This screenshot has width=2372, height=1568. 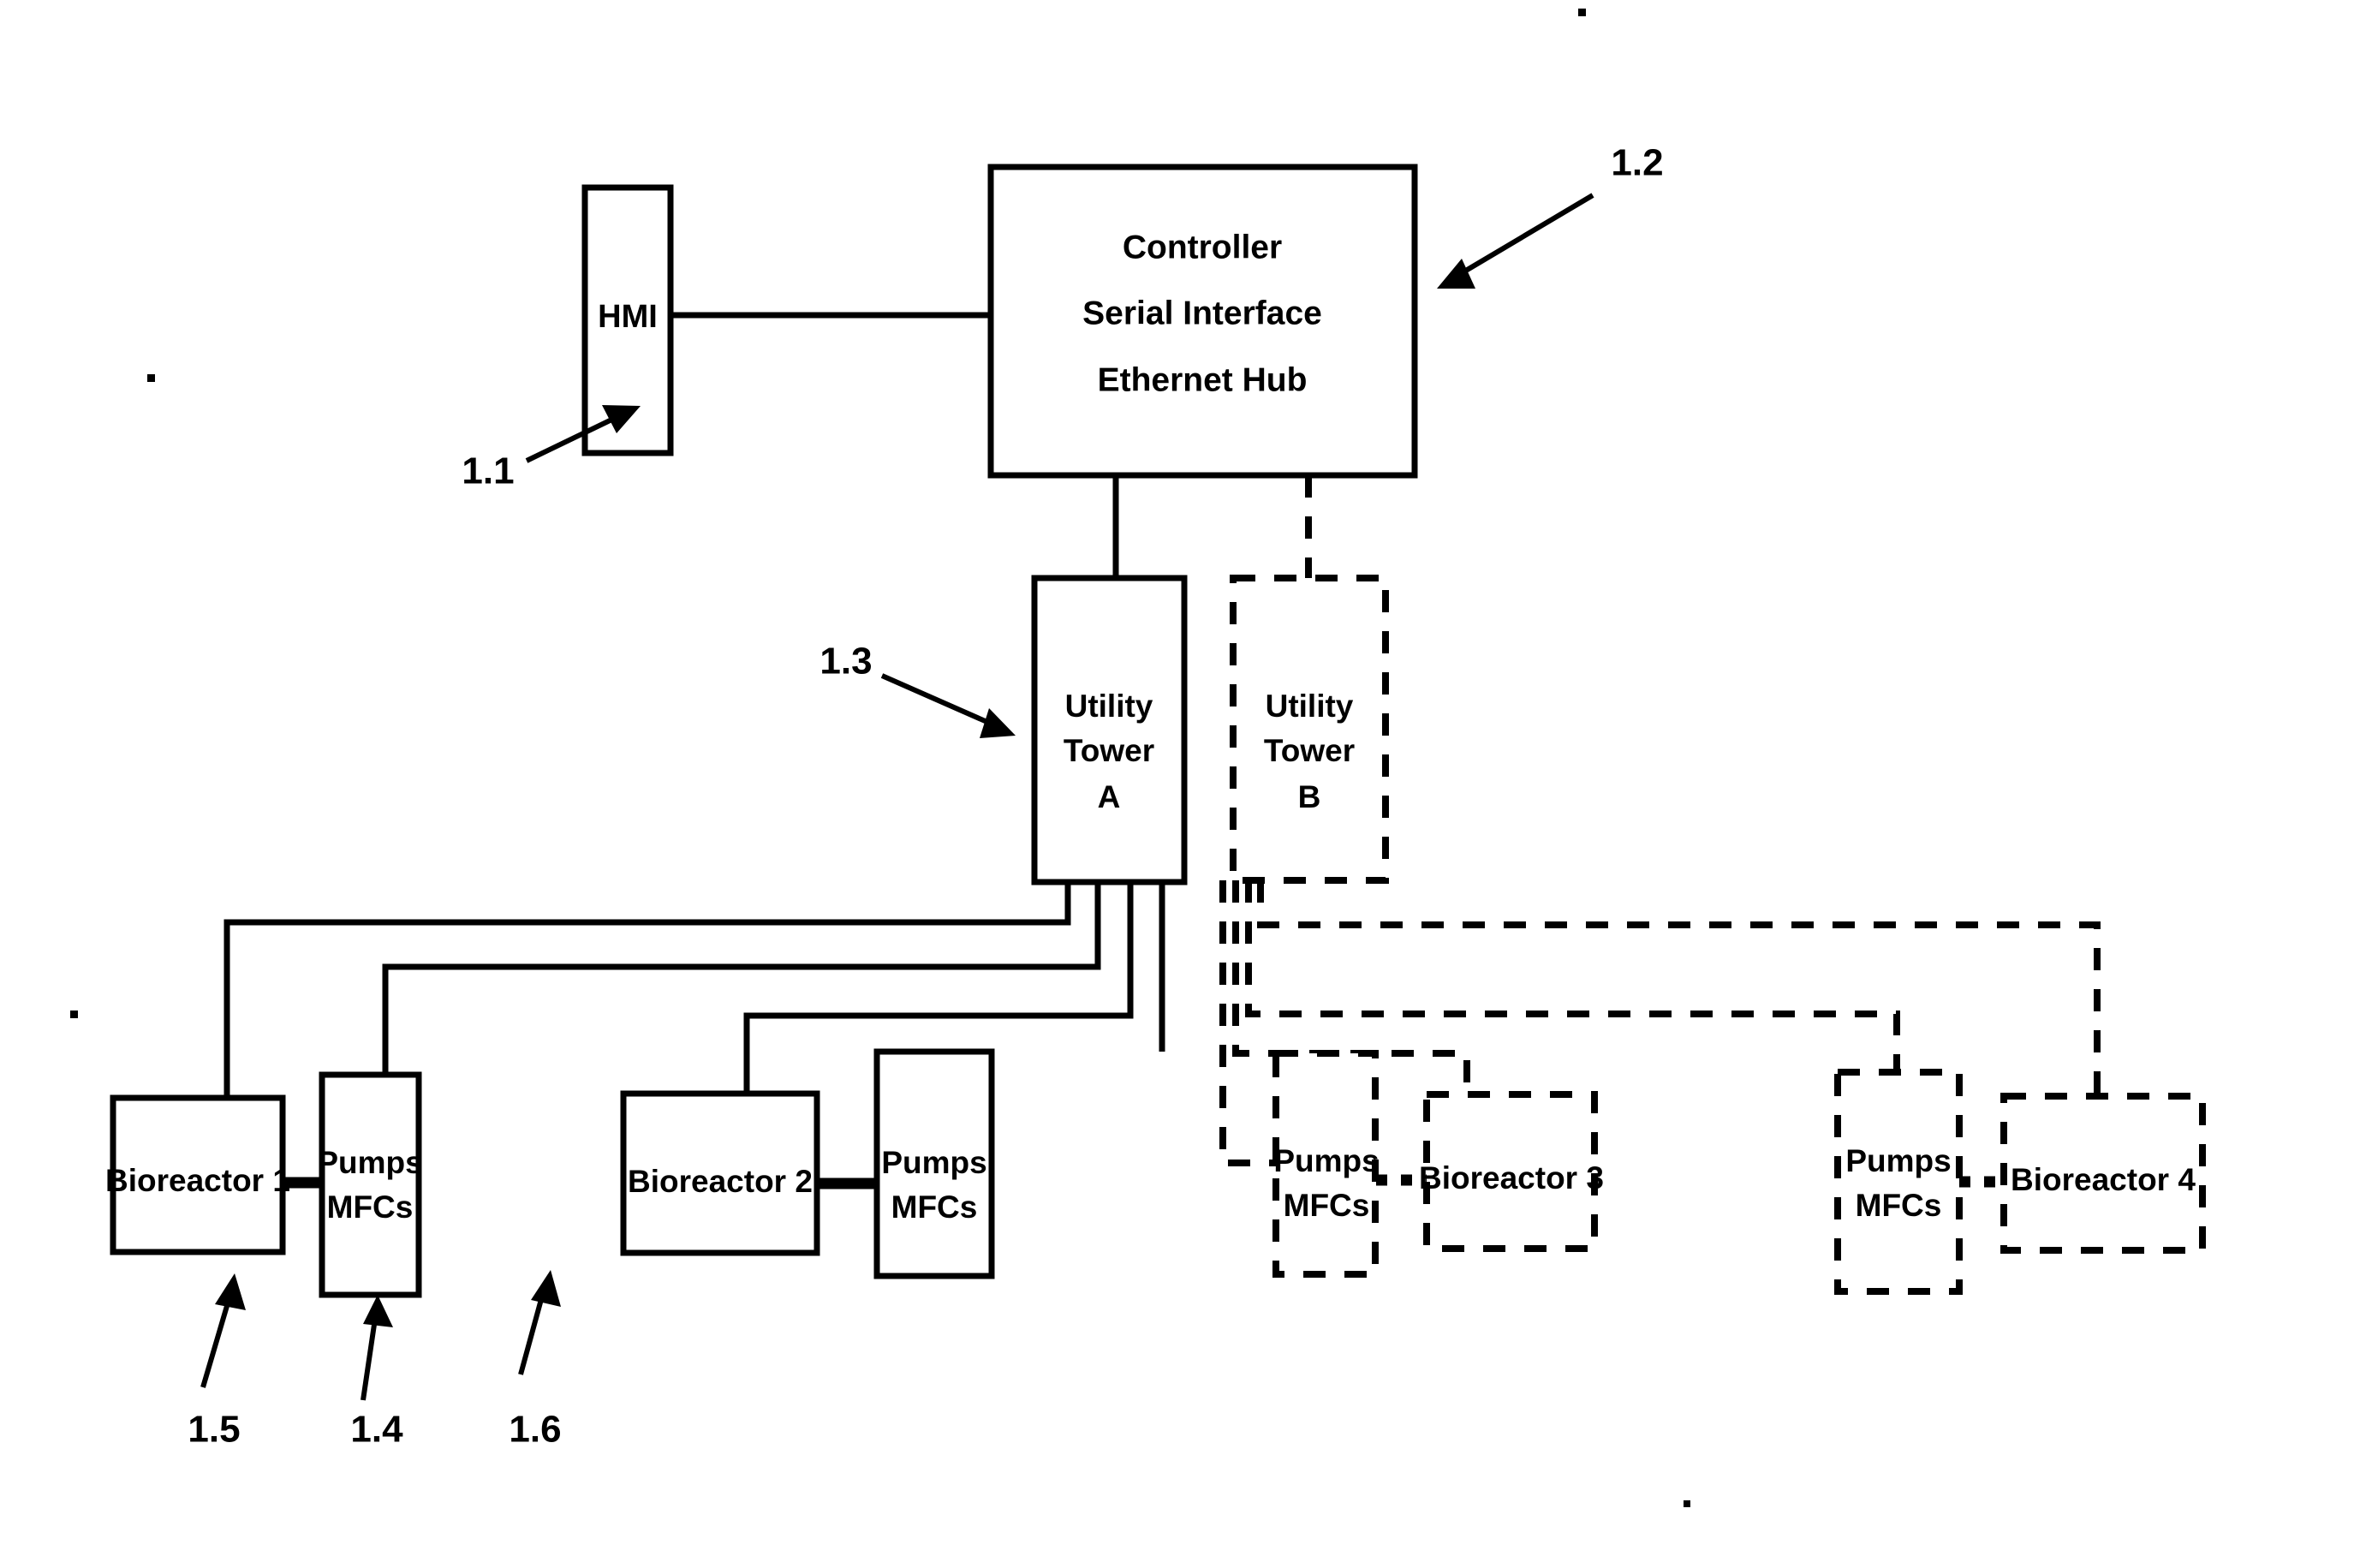 What do you see at coordinates (1326, 1160) in the screenshot?
I see `pumps-mfcs-3-label-line-1: Pumps` at bounding box center [1326, 1160].